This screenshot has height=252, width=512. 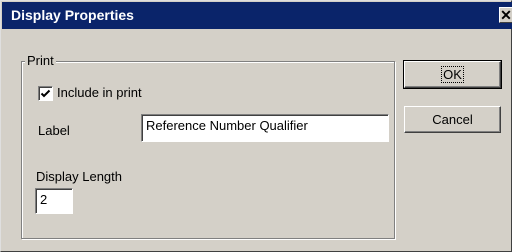 What do you see at coordinates (72, 15) in the screenshot?
I see `dialog-title: Display Properties` at bounding box center [72, 15].